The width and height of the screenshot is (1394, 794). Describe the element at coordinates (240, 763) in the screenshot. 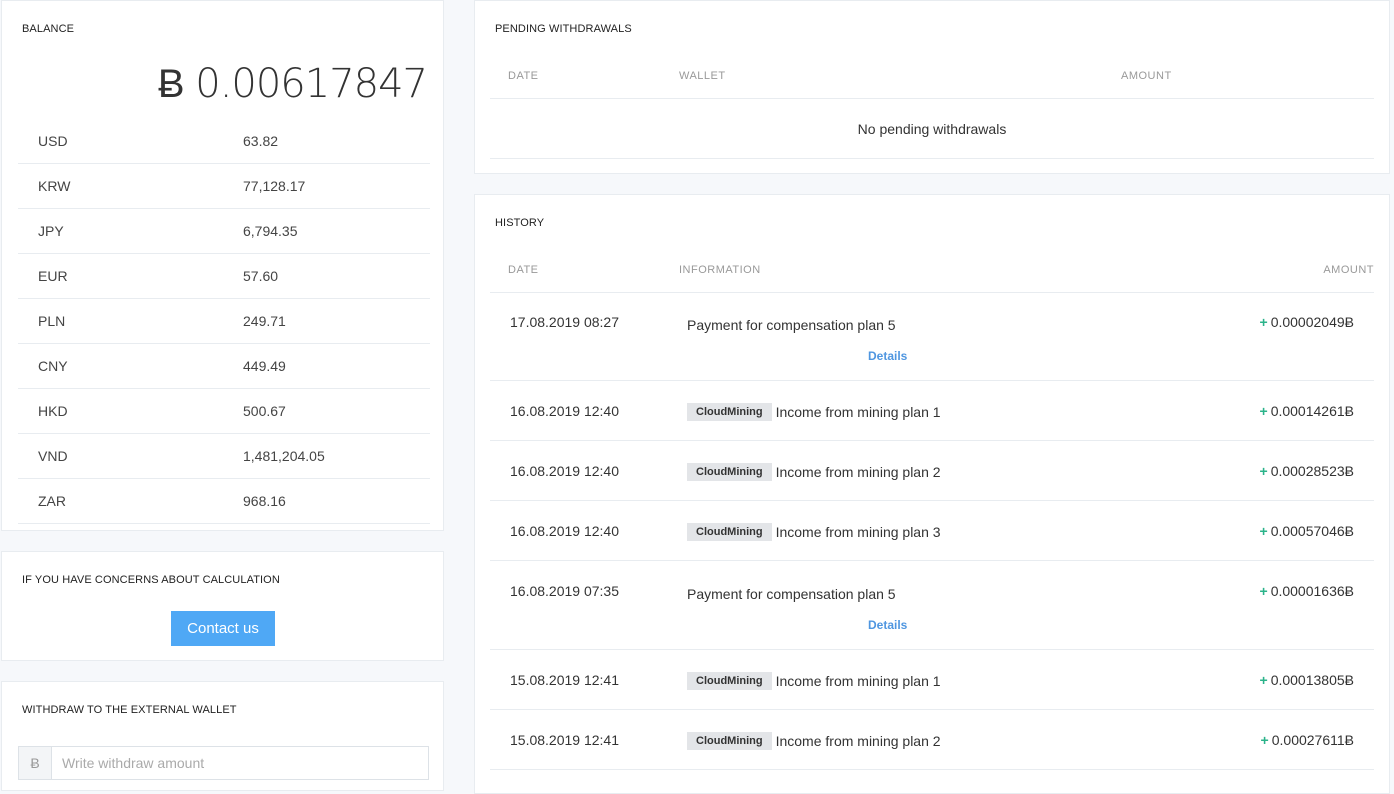

I see `withdraw-amount-input` at that location.